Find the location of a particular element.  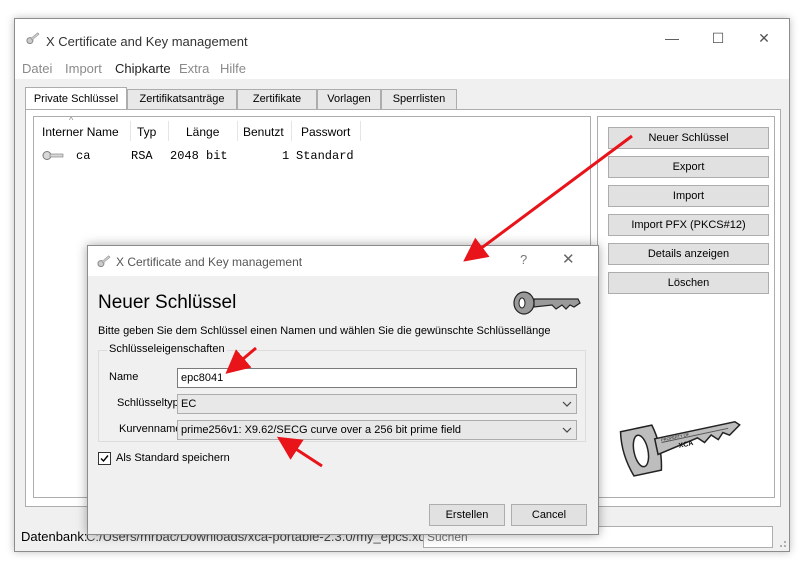

checkmark-icon is located at coordinates (104, 459).